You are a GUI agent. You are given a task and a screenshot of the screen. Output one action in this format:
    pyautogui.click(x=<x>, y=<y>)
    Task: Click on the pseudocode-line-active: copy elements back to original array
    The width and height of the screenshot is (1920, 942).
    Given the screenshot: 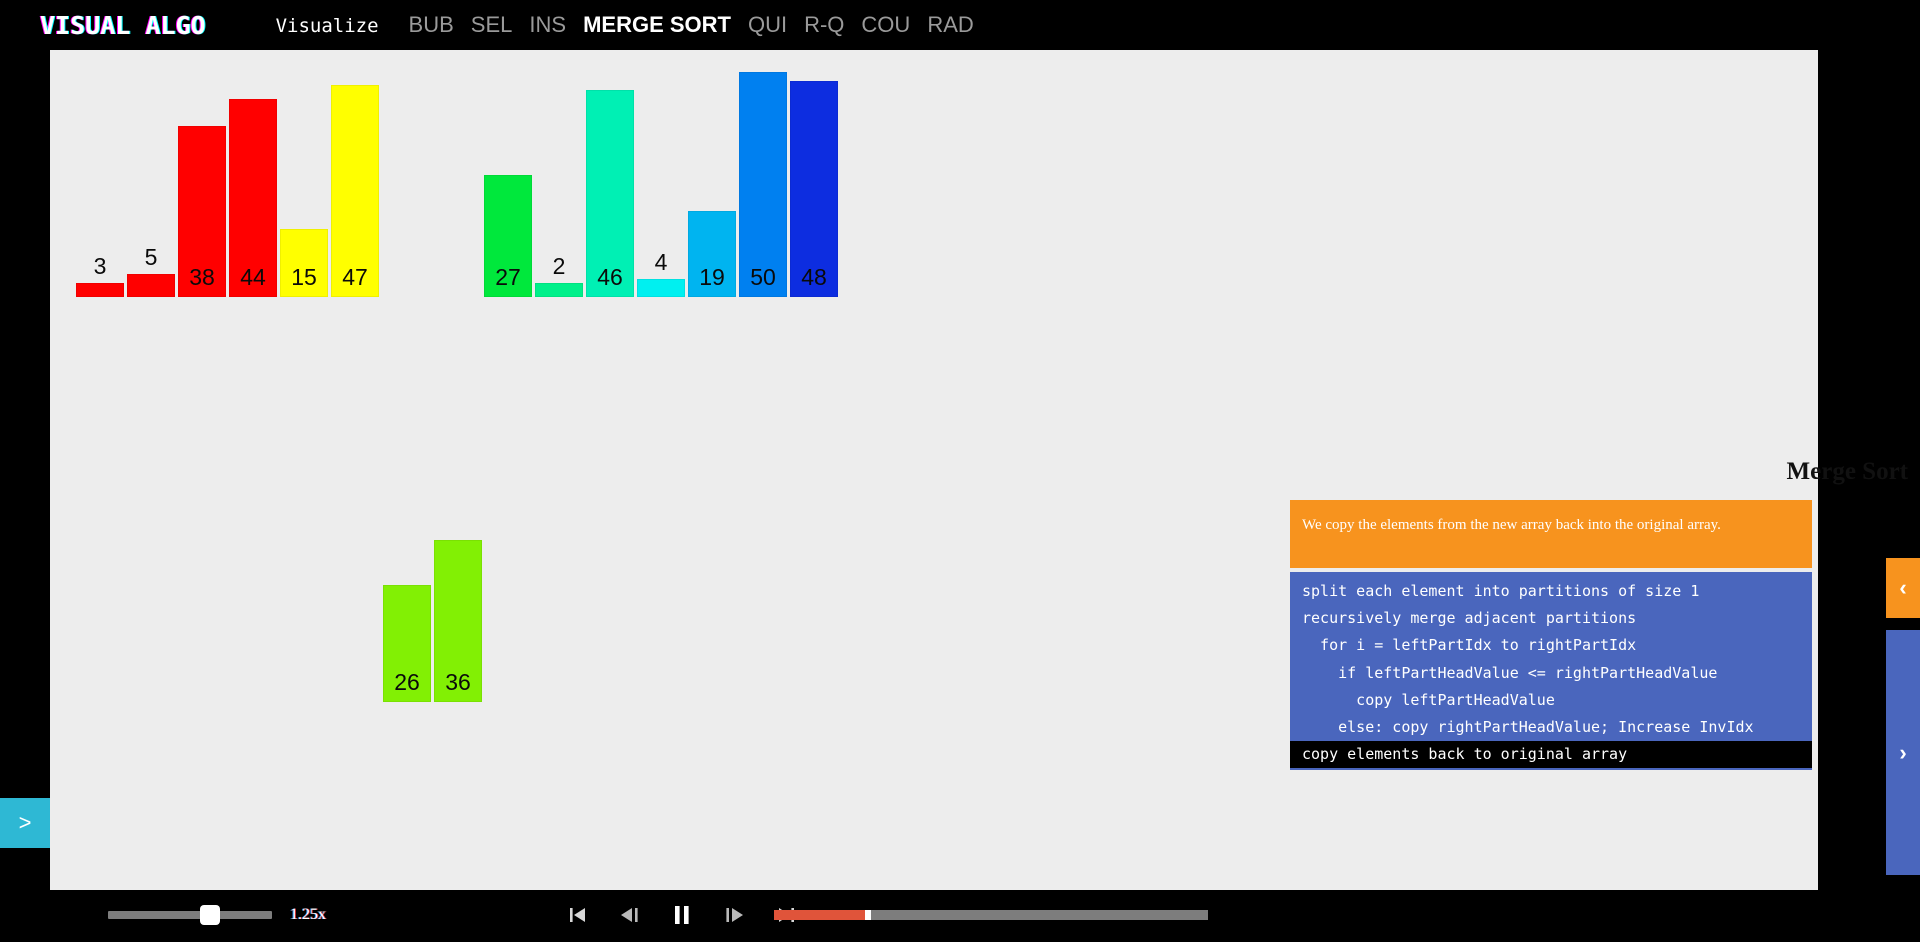 What is the action you would take?
    pyautogui.click(x=1551, y=755)
    